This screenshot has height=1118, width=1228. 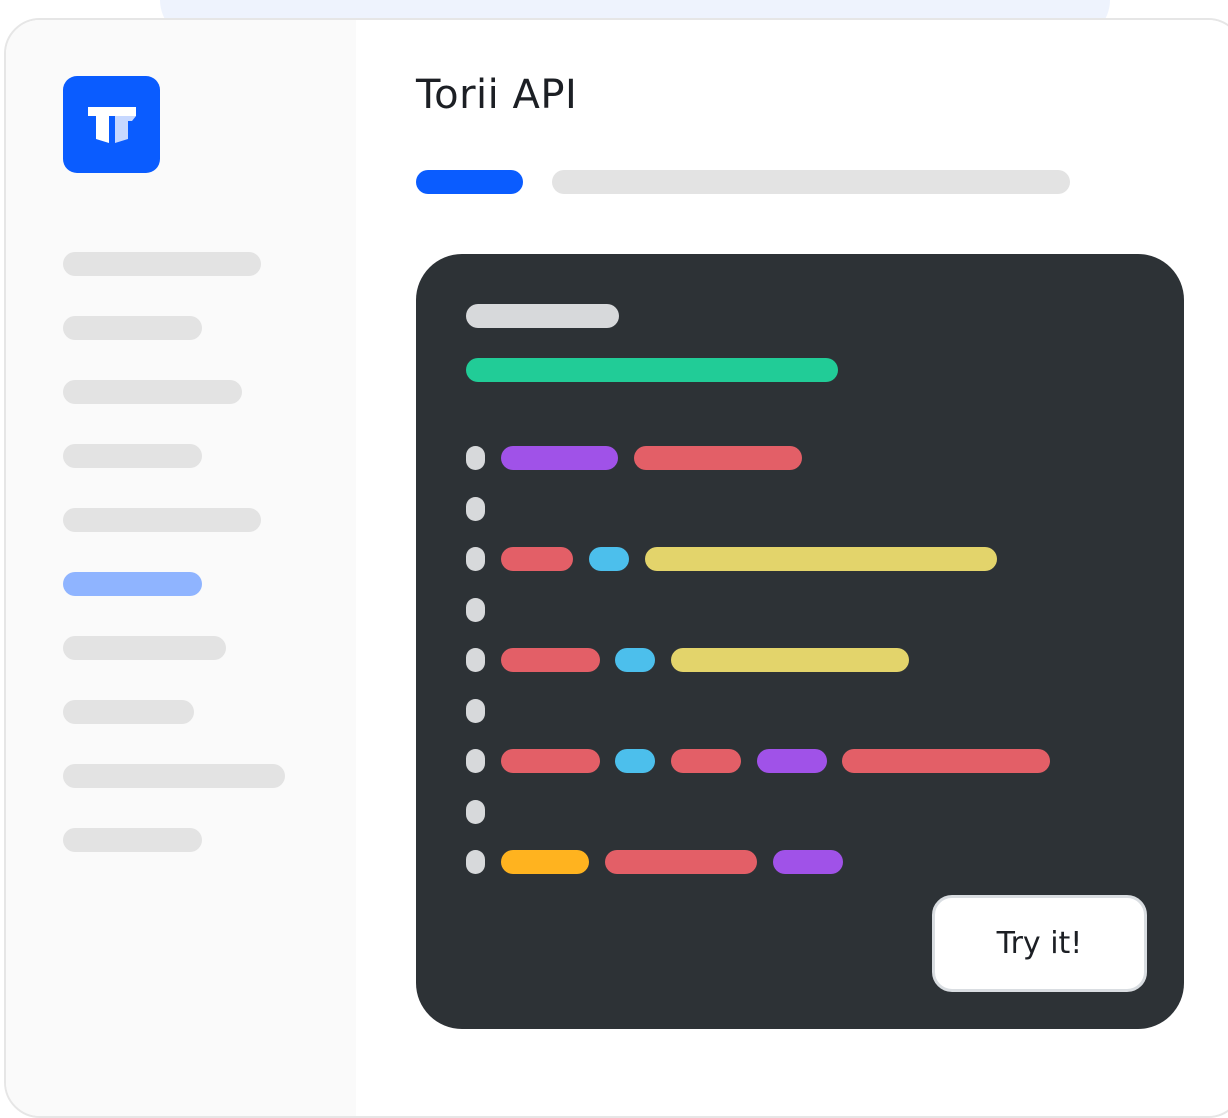 I want to click on code-heading-bar, so click(x=542, y=316).